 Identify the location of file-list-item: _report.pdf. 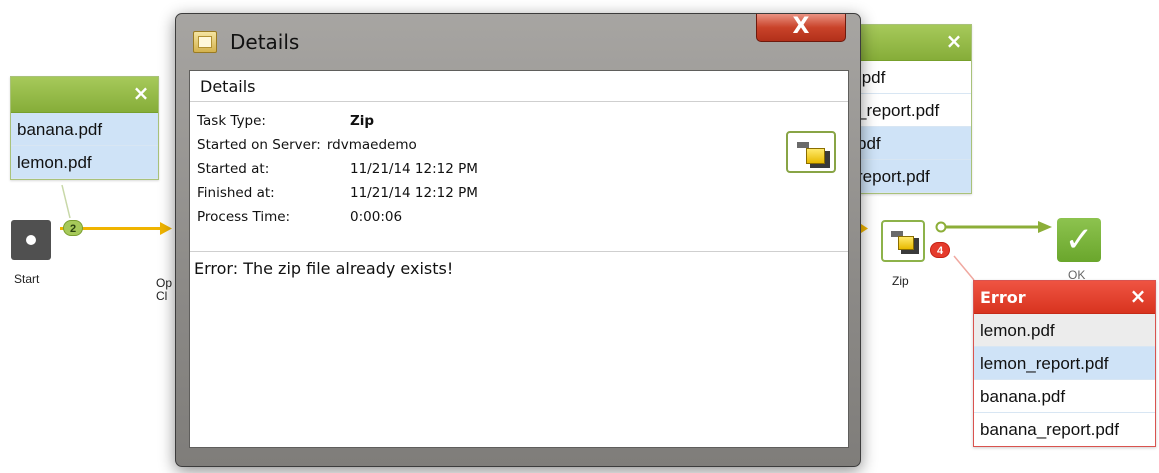
(912, 110).